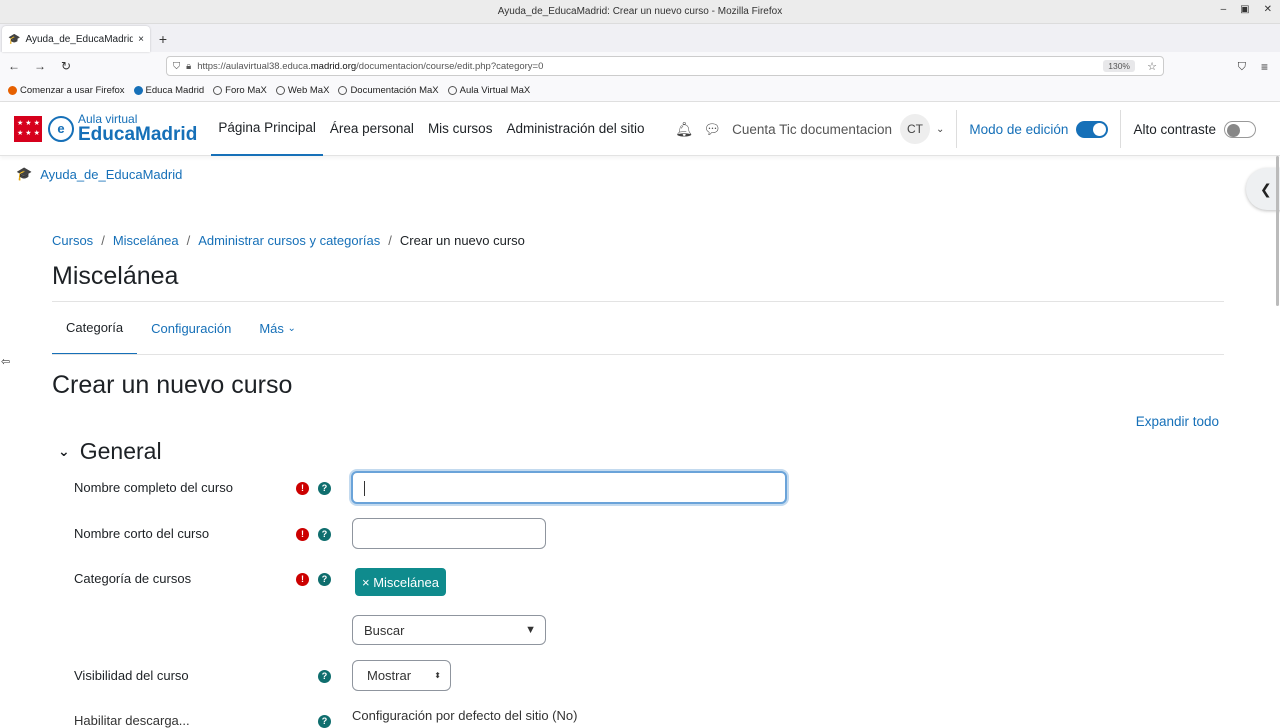  What do you see at coordinates (66, 66) in the screenshot?
I see `reload-icon: ↻` at bounding box center [66, 66].